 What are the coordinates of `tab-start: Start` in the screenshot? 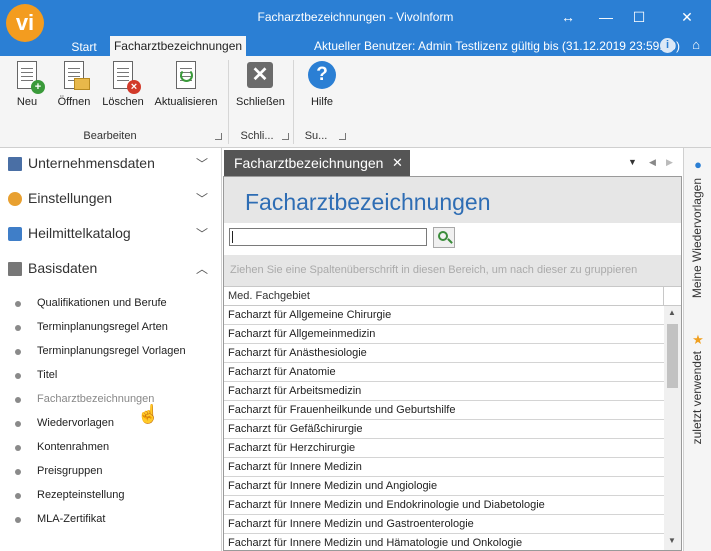 It's located at (84, 47).